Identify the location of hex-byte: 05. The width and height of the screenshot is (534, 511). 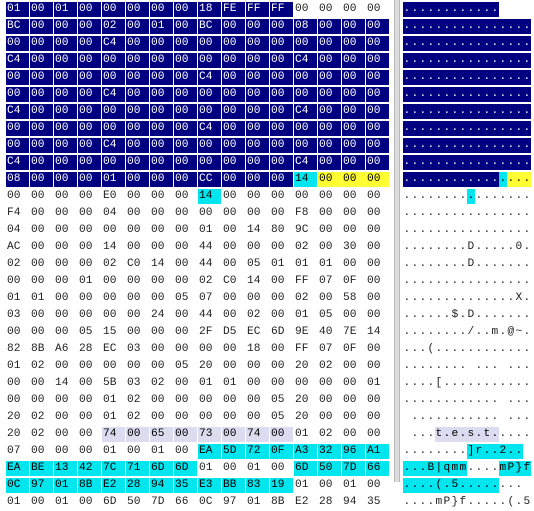
(89, 332).